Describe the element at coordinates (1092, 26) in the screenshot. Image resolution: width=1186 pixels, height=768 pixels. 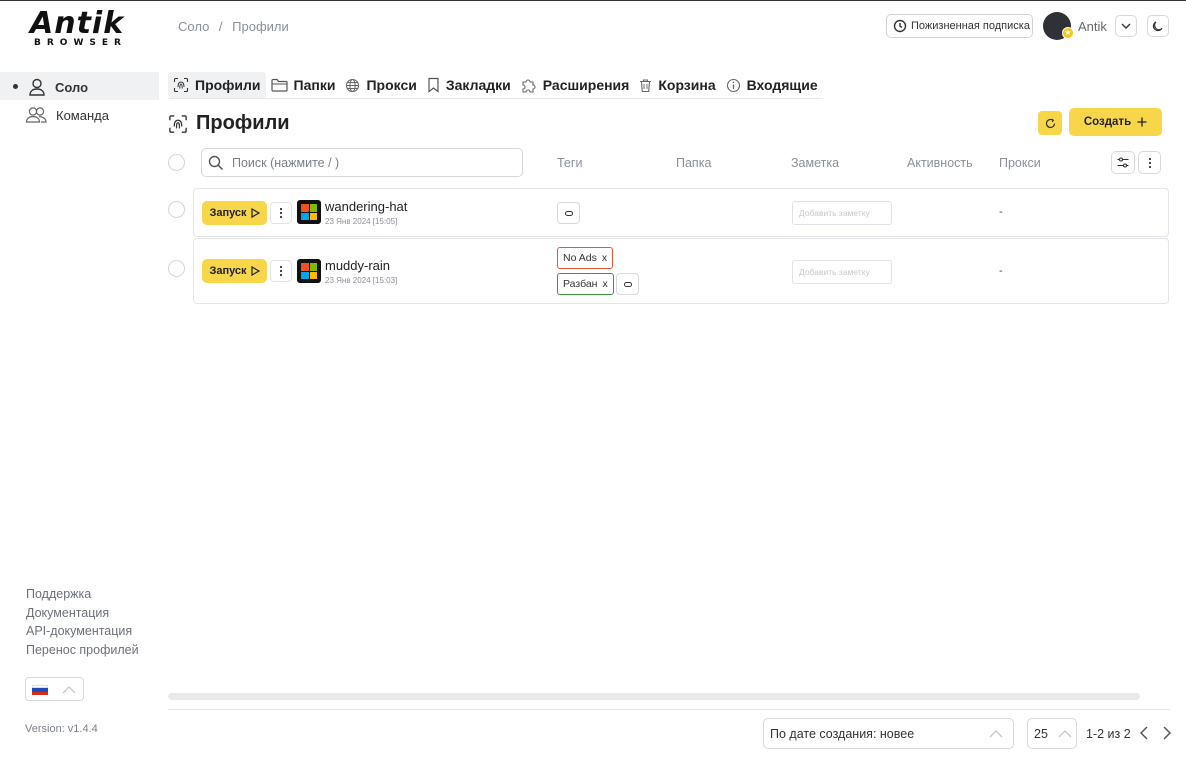
I see `username: Antik` at that location.